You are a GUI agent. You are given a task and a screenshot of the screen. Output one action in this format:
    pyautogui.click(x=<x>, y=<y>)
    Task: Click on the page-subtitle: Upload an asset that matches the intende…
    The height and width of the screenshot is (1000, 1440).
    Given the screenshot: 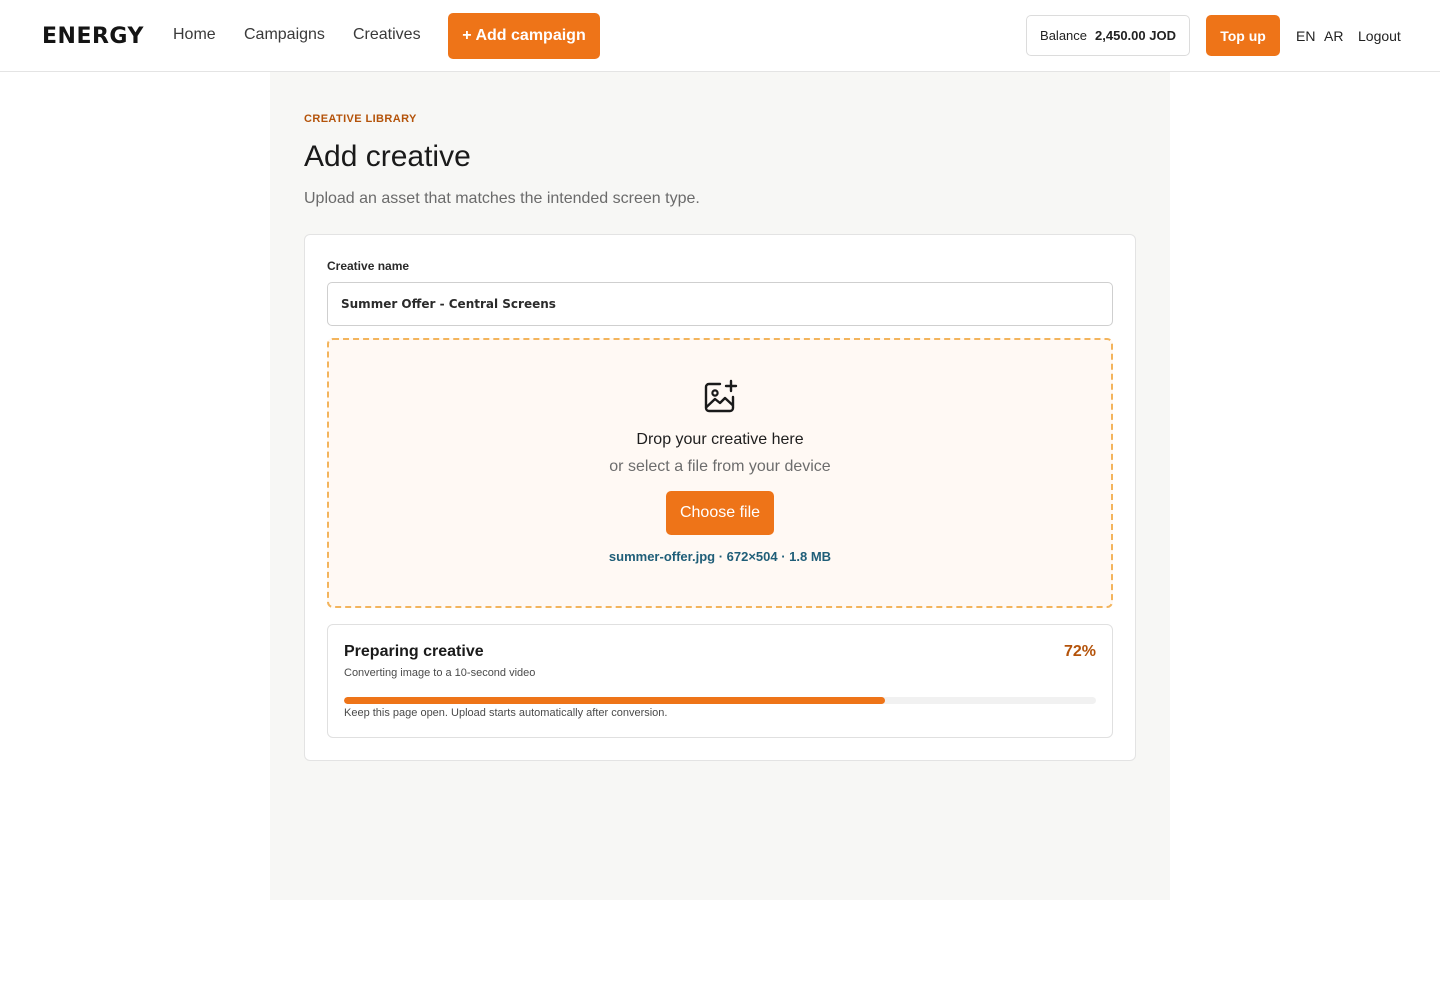 What is the action you would take?
    pyautogui.click(x=502, y=198)
    